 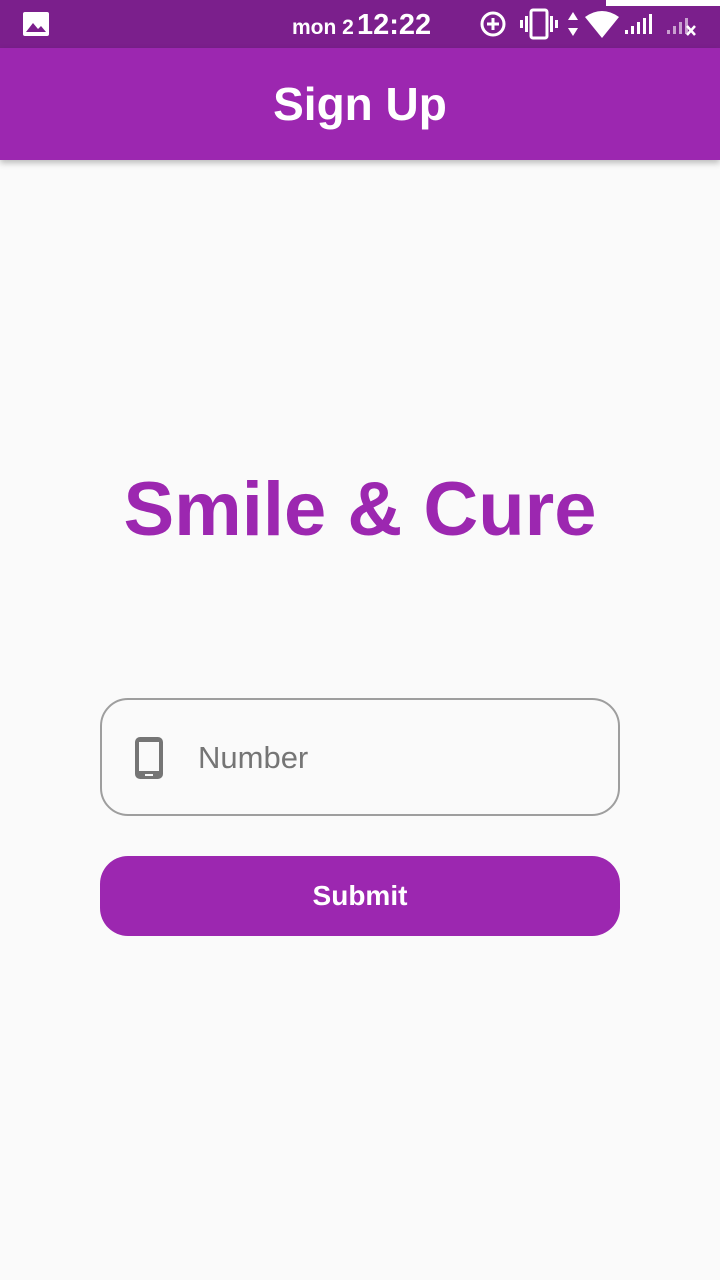 I want to click on no-signal-icon, so click(x=682, y=26).